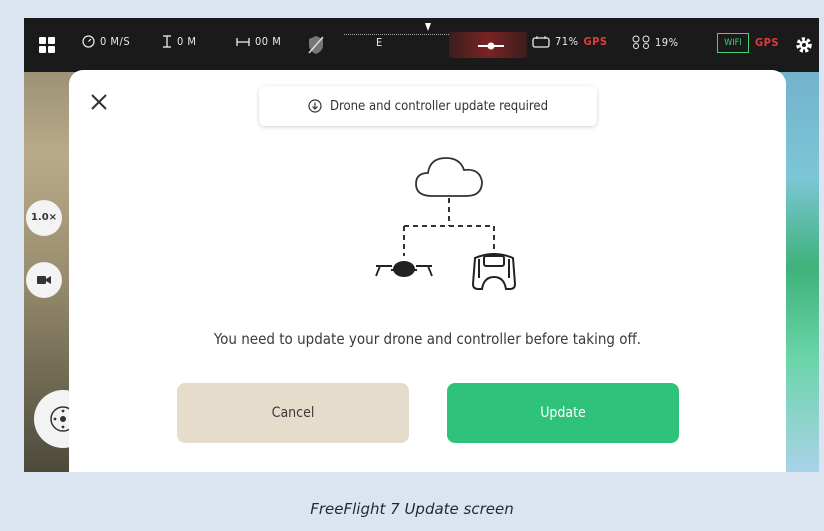 The image size is (824, 531). Describe the element at coordinates (421, 45) in the screenshot. I see `status-bar: 0 M/S 0 M 00 M E 71% GPS 19% WIFI GPS` at that location.